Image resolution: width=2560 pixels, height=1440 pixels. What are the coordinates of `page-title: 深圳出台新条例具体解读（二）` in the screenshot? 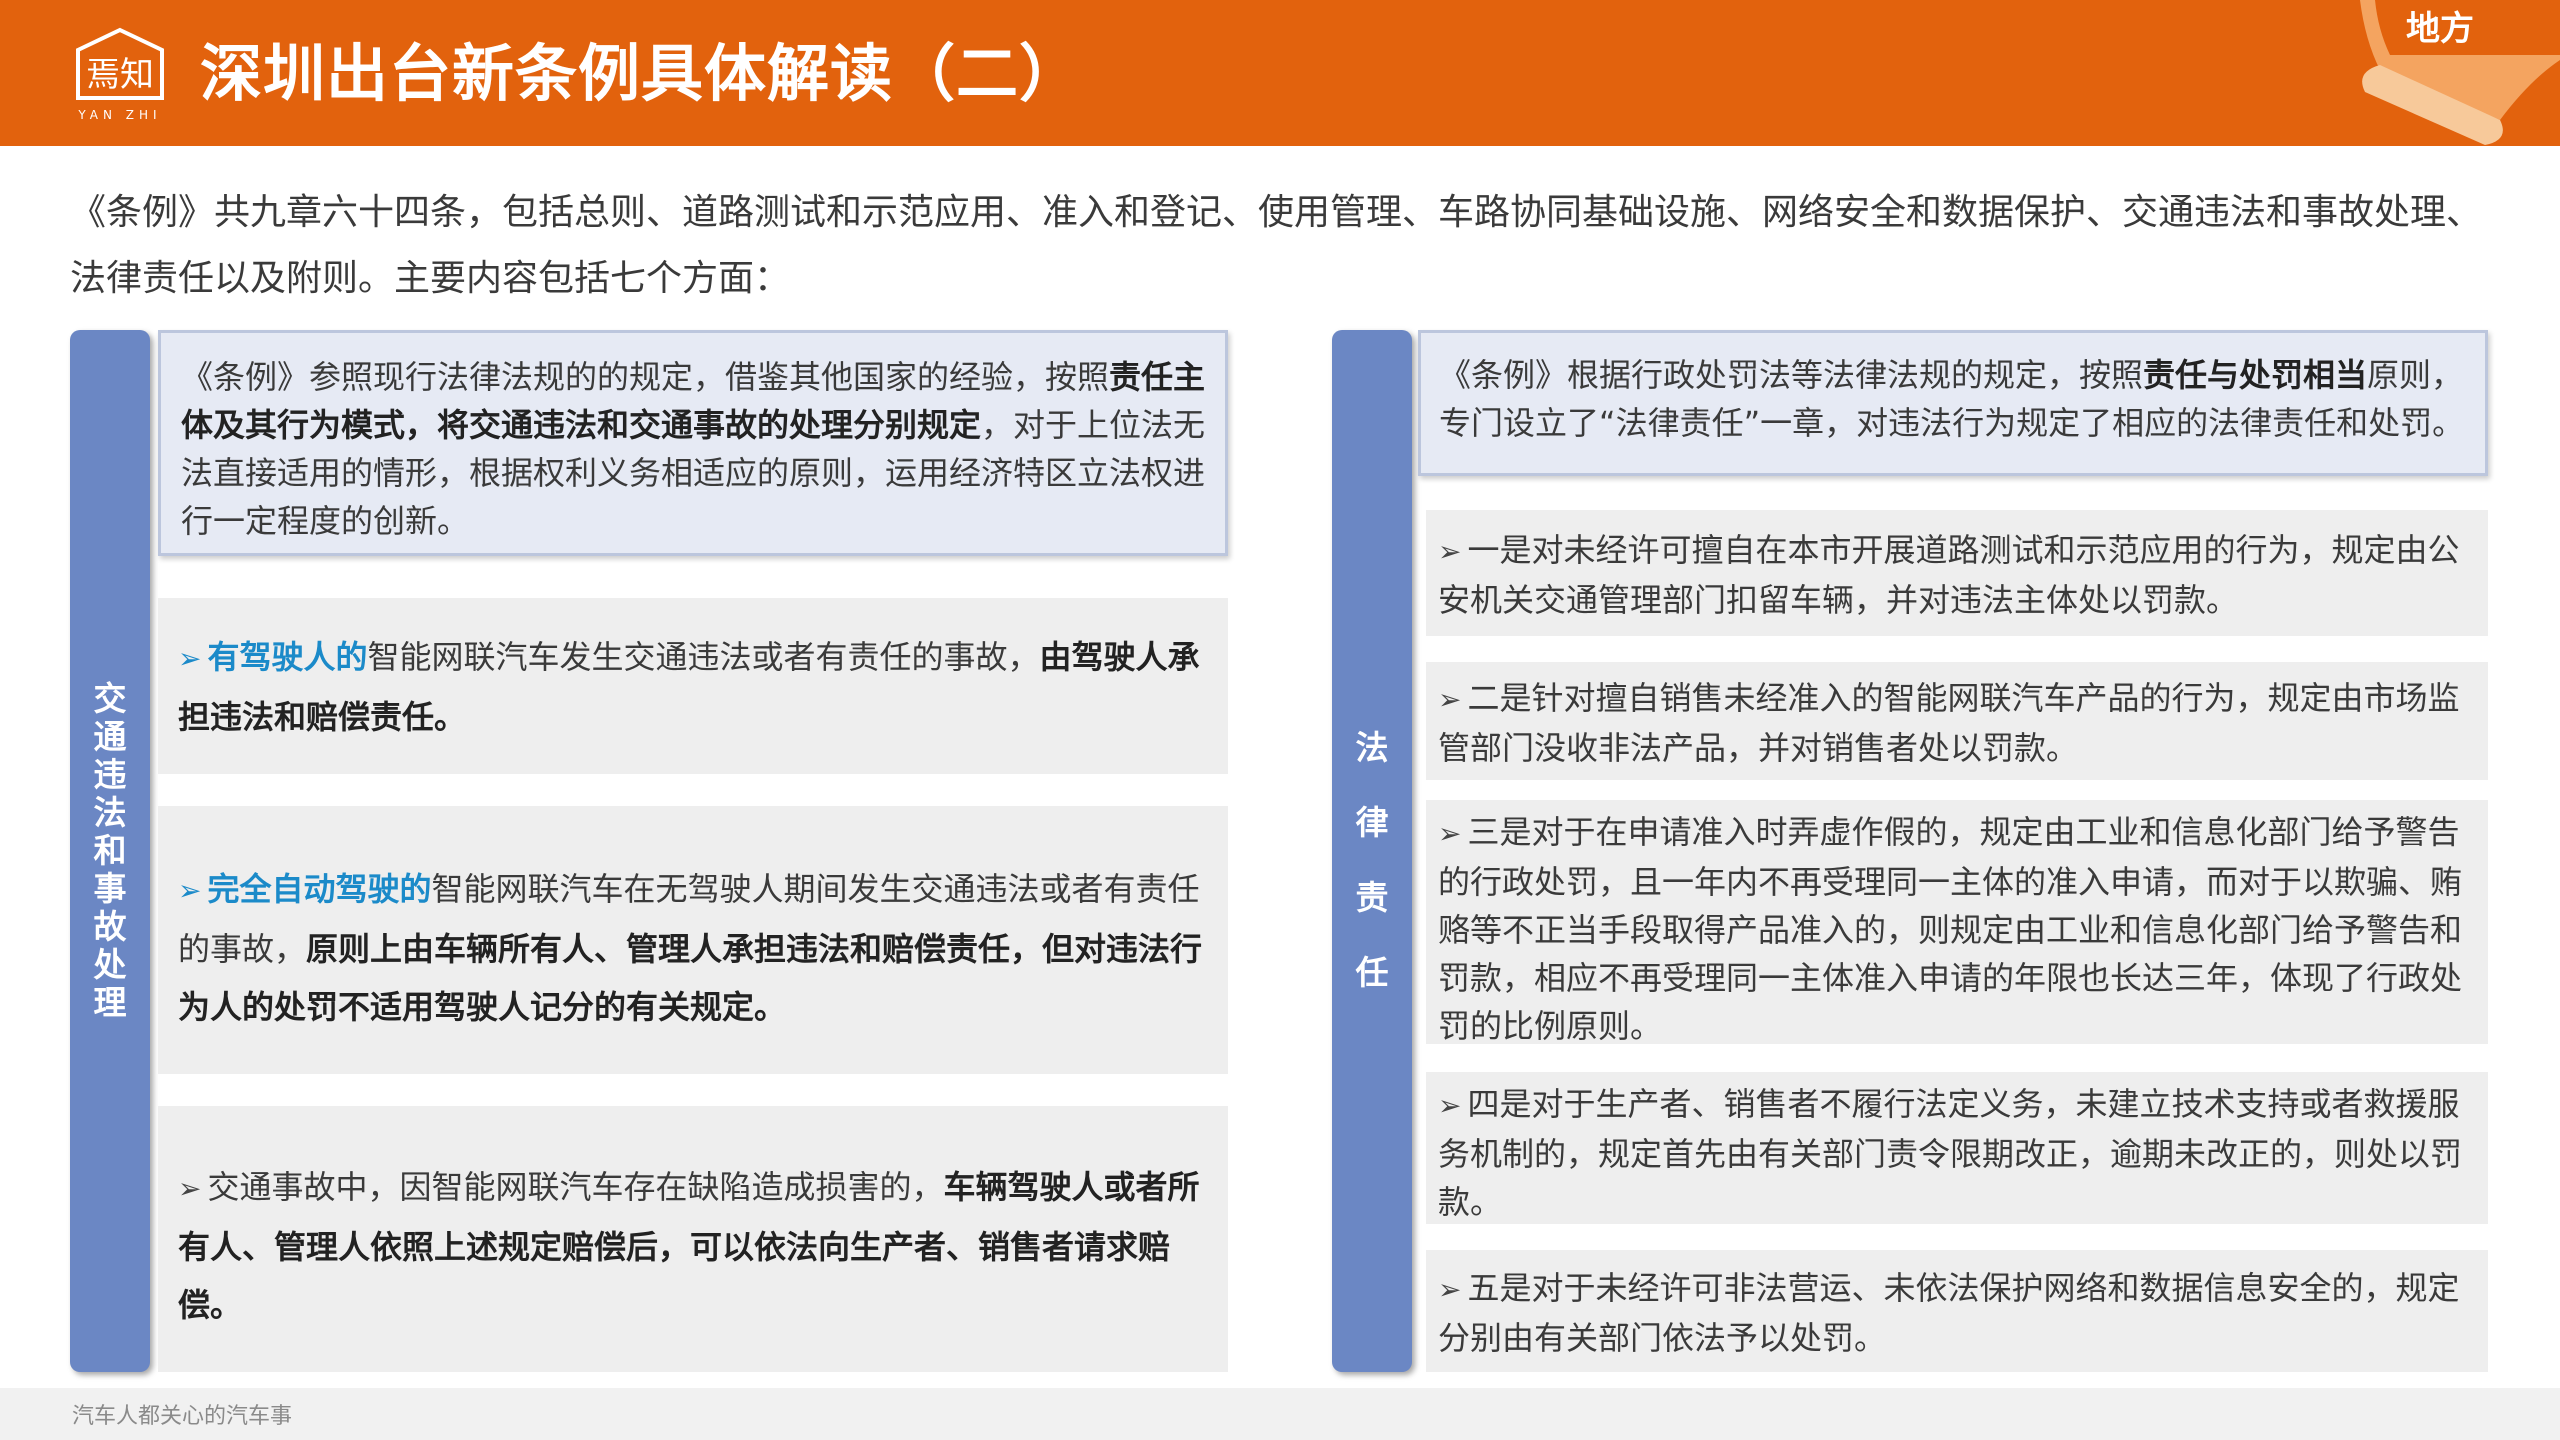 It's located at (641, 73).